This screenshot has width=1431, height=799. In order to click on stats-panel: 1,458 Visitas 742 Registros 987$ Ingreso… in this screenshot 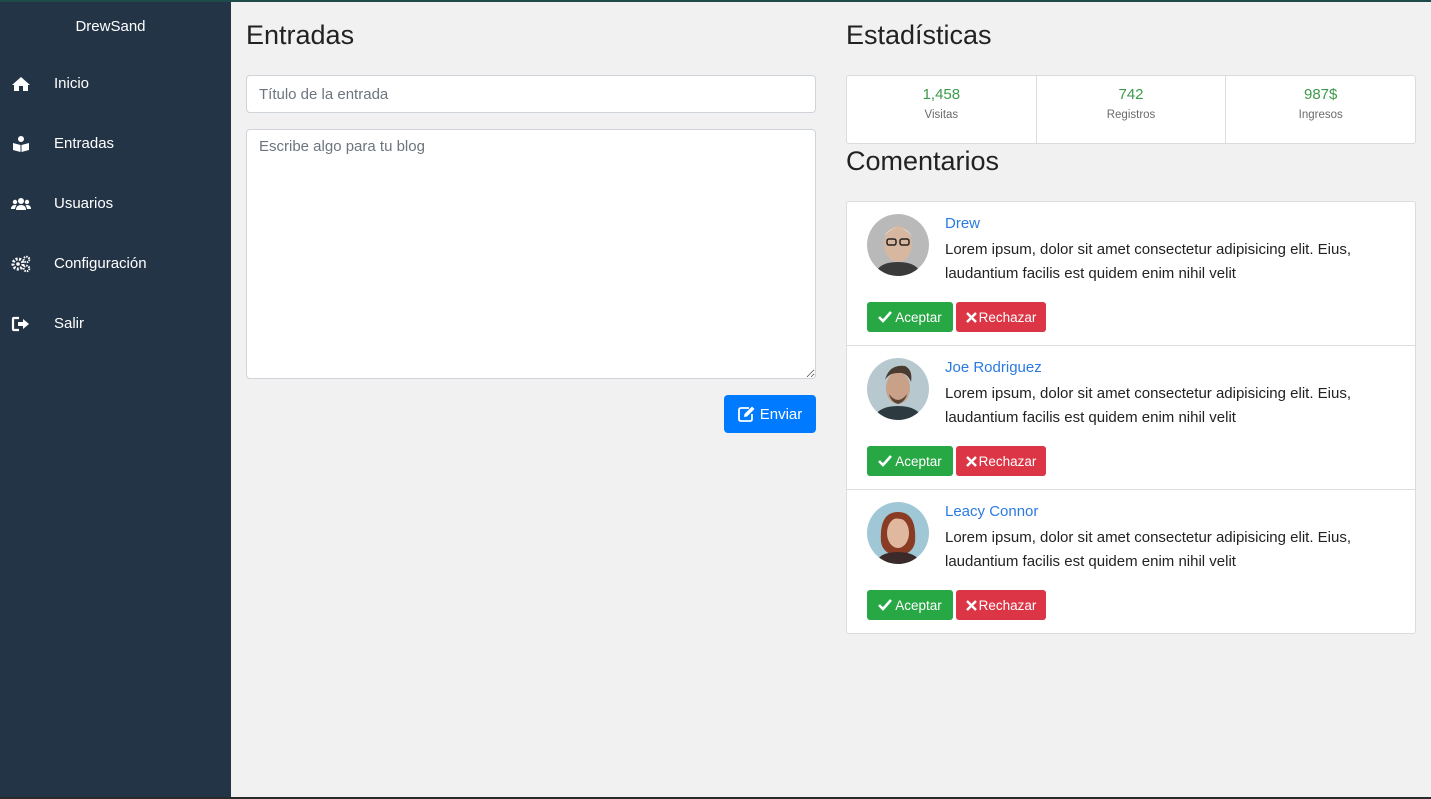, I will do `click(1131, 109)`.